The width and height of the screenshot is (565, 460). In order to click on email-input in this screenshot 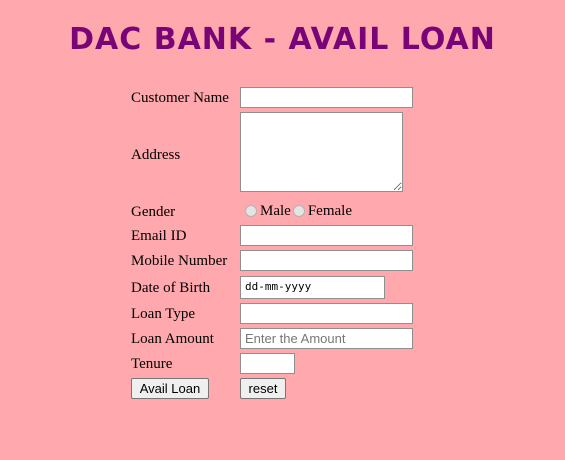, I will do `click(326, 235)`.